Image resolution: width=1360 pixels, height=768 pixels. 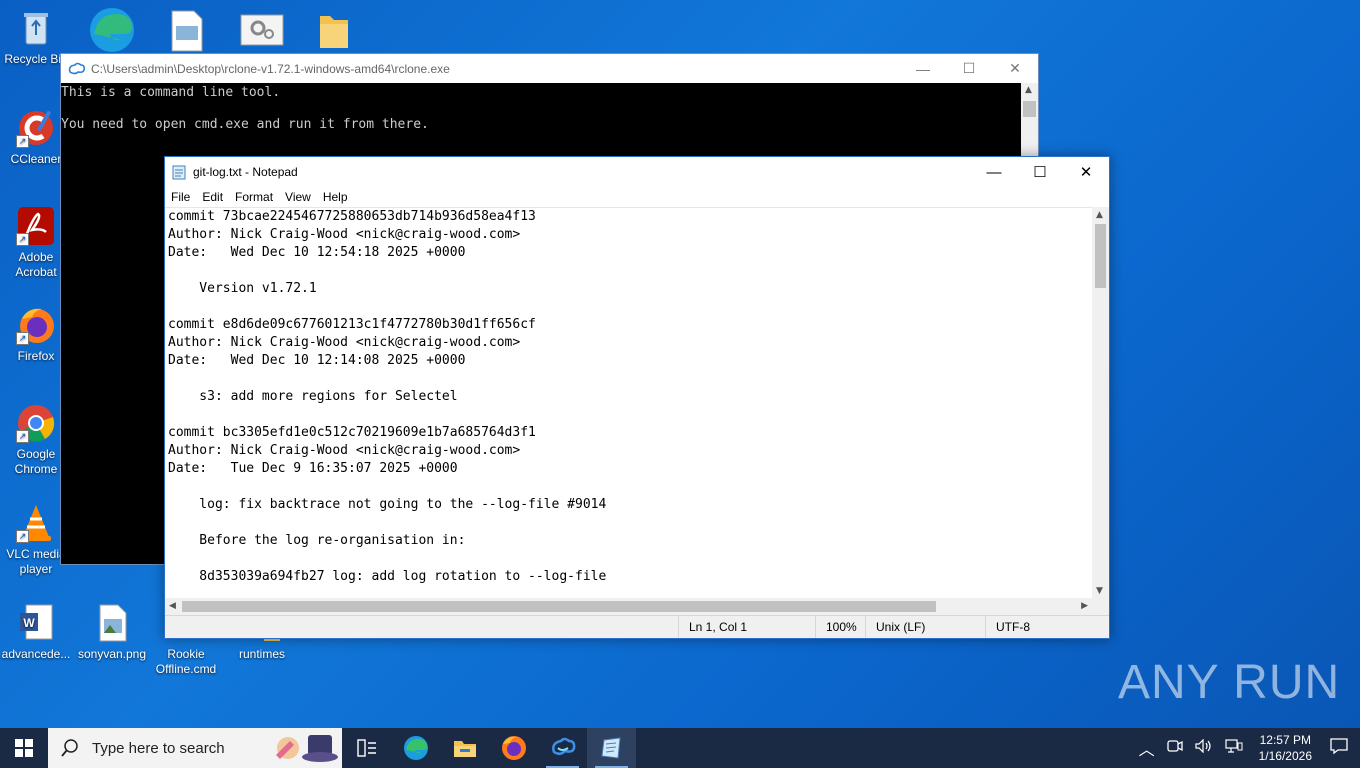 What do you see at coordinates (36, 128) in the screenshot?
I see `ccleaner-icon: ↗` at bounding box center [36, 128].